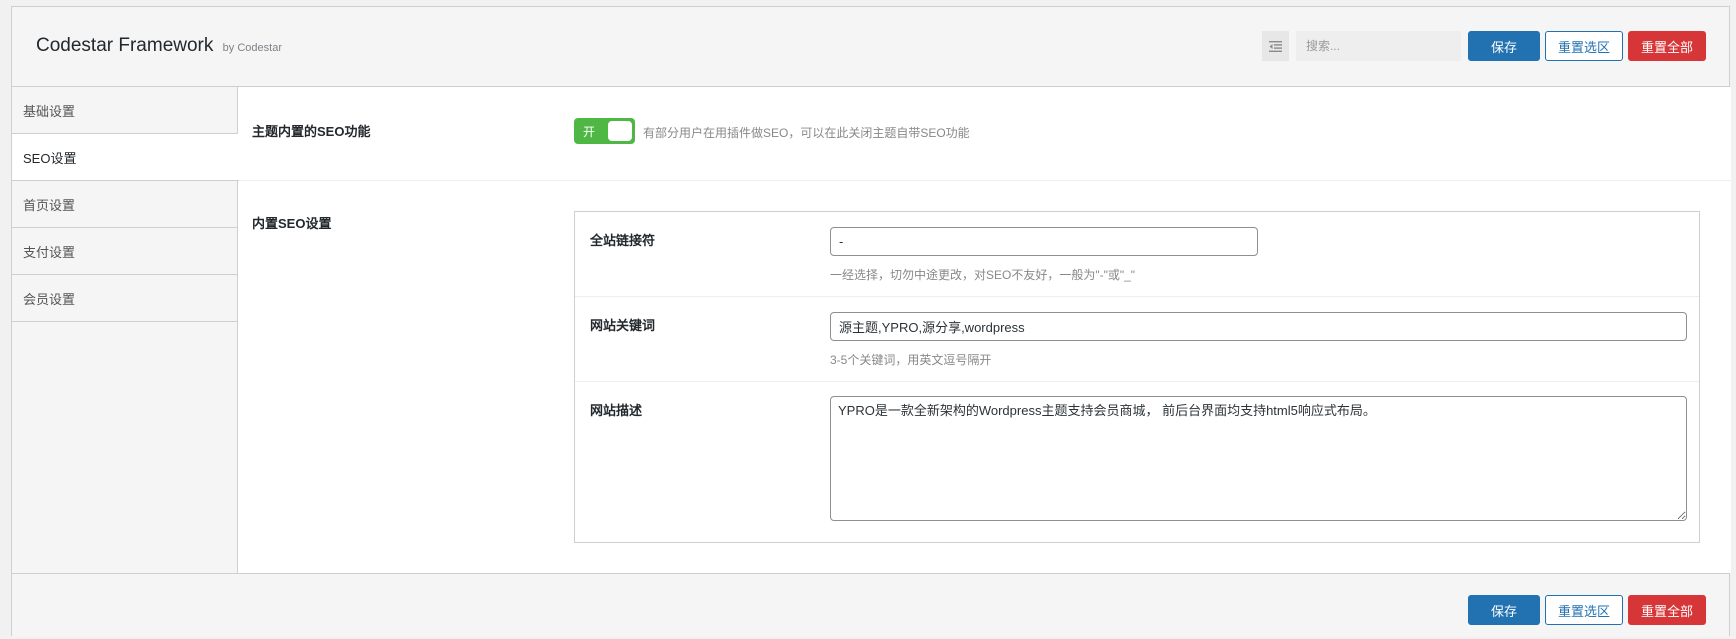 The height and width of the screenshot is (639, 1736). Describe the element at coordinates (124, 204) in the screenshot. I see `sidebar-item-home: 首页设置` at that location.